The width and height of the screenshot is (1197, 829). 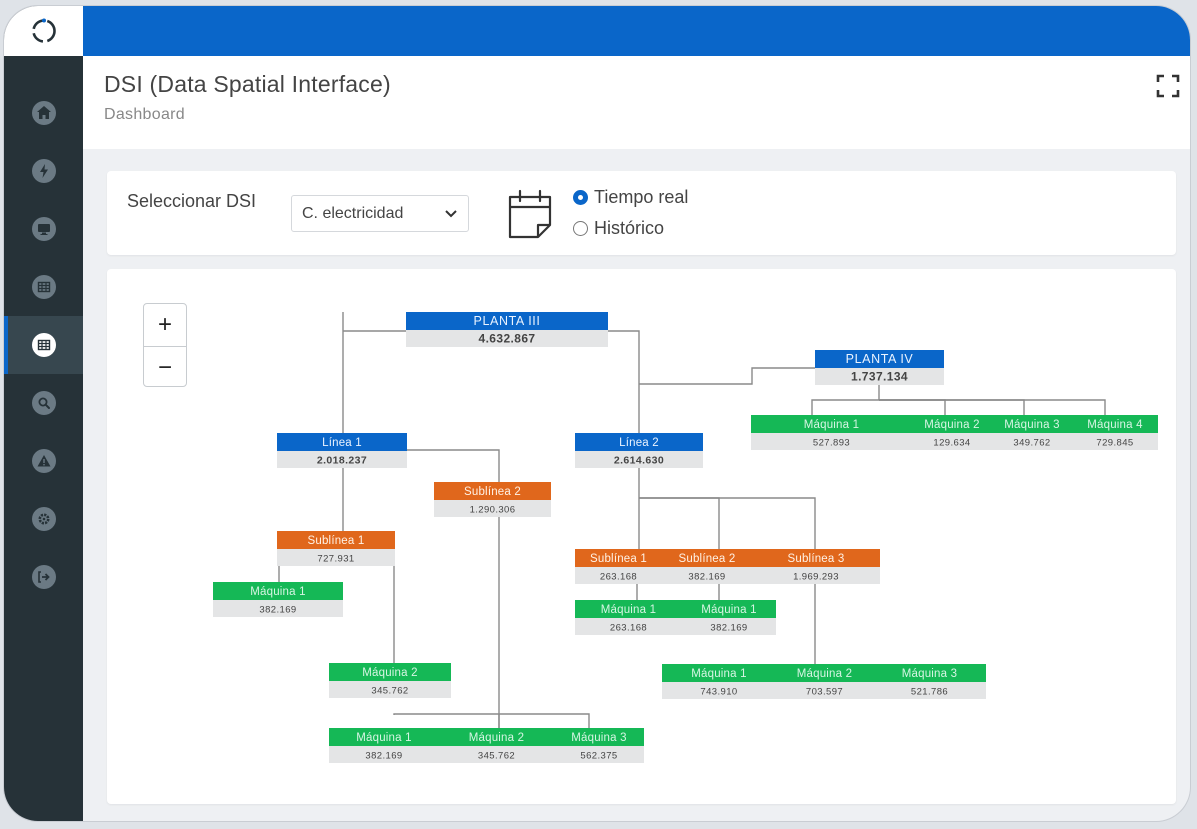 I want to click on node-value: 1.969.293, so click(x=816, y=577).